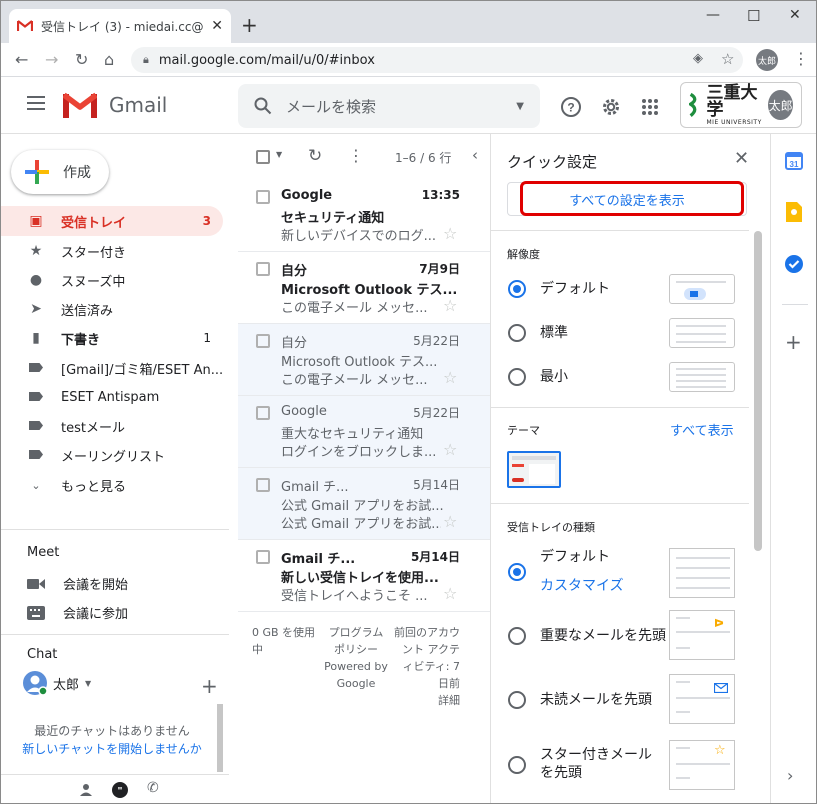  What do you see at coordinates (356, 641) in the screenshot?
I see `program-policy-link: プログラム ポリシー` at bounding box center [356, 641].